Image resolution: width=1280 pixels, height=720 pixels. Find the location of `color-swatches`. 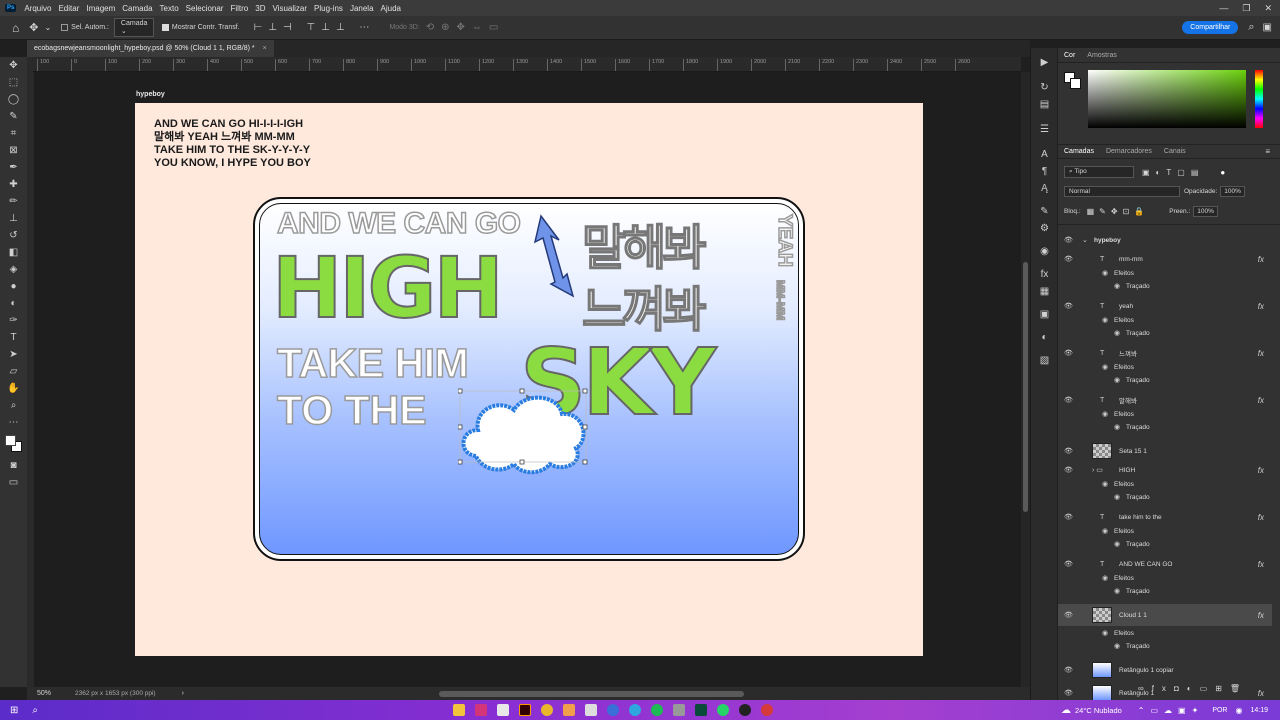

color-swatches is located at coordinates (13, 444).